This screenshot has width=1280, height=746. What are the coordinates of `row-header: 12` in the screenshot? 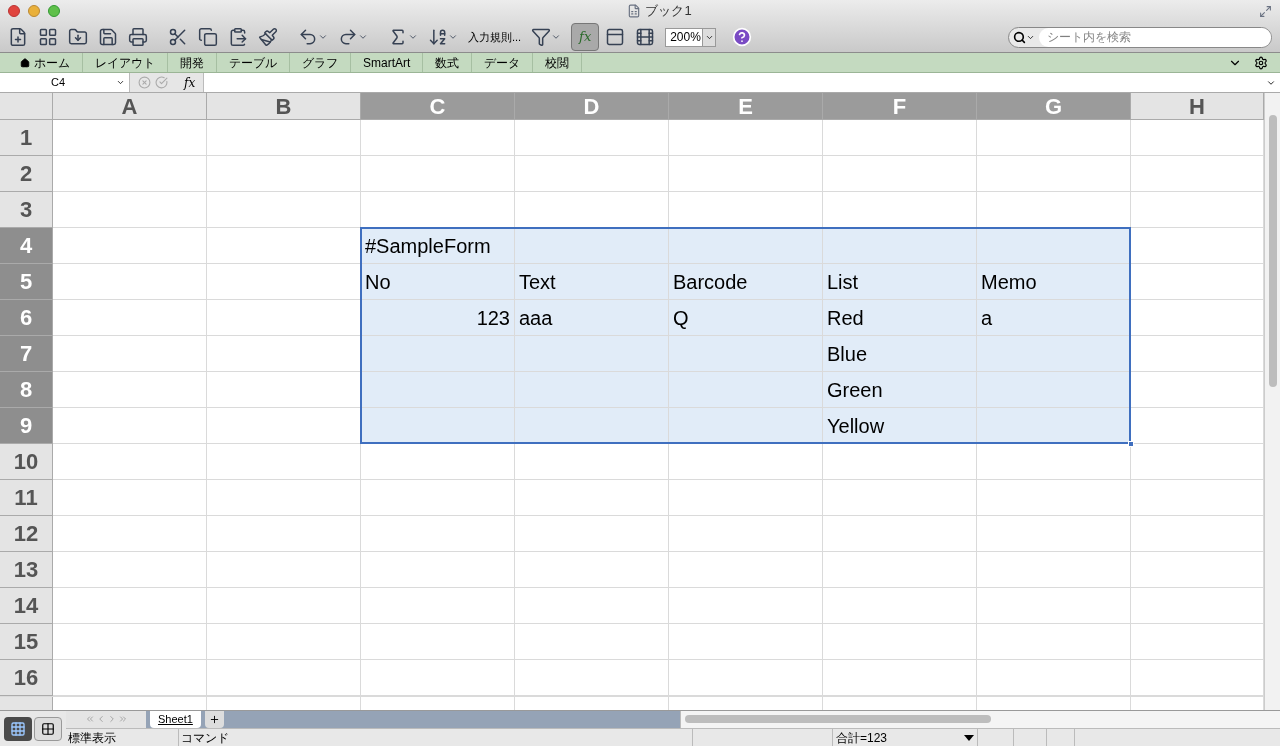 It's located at (26, 534).